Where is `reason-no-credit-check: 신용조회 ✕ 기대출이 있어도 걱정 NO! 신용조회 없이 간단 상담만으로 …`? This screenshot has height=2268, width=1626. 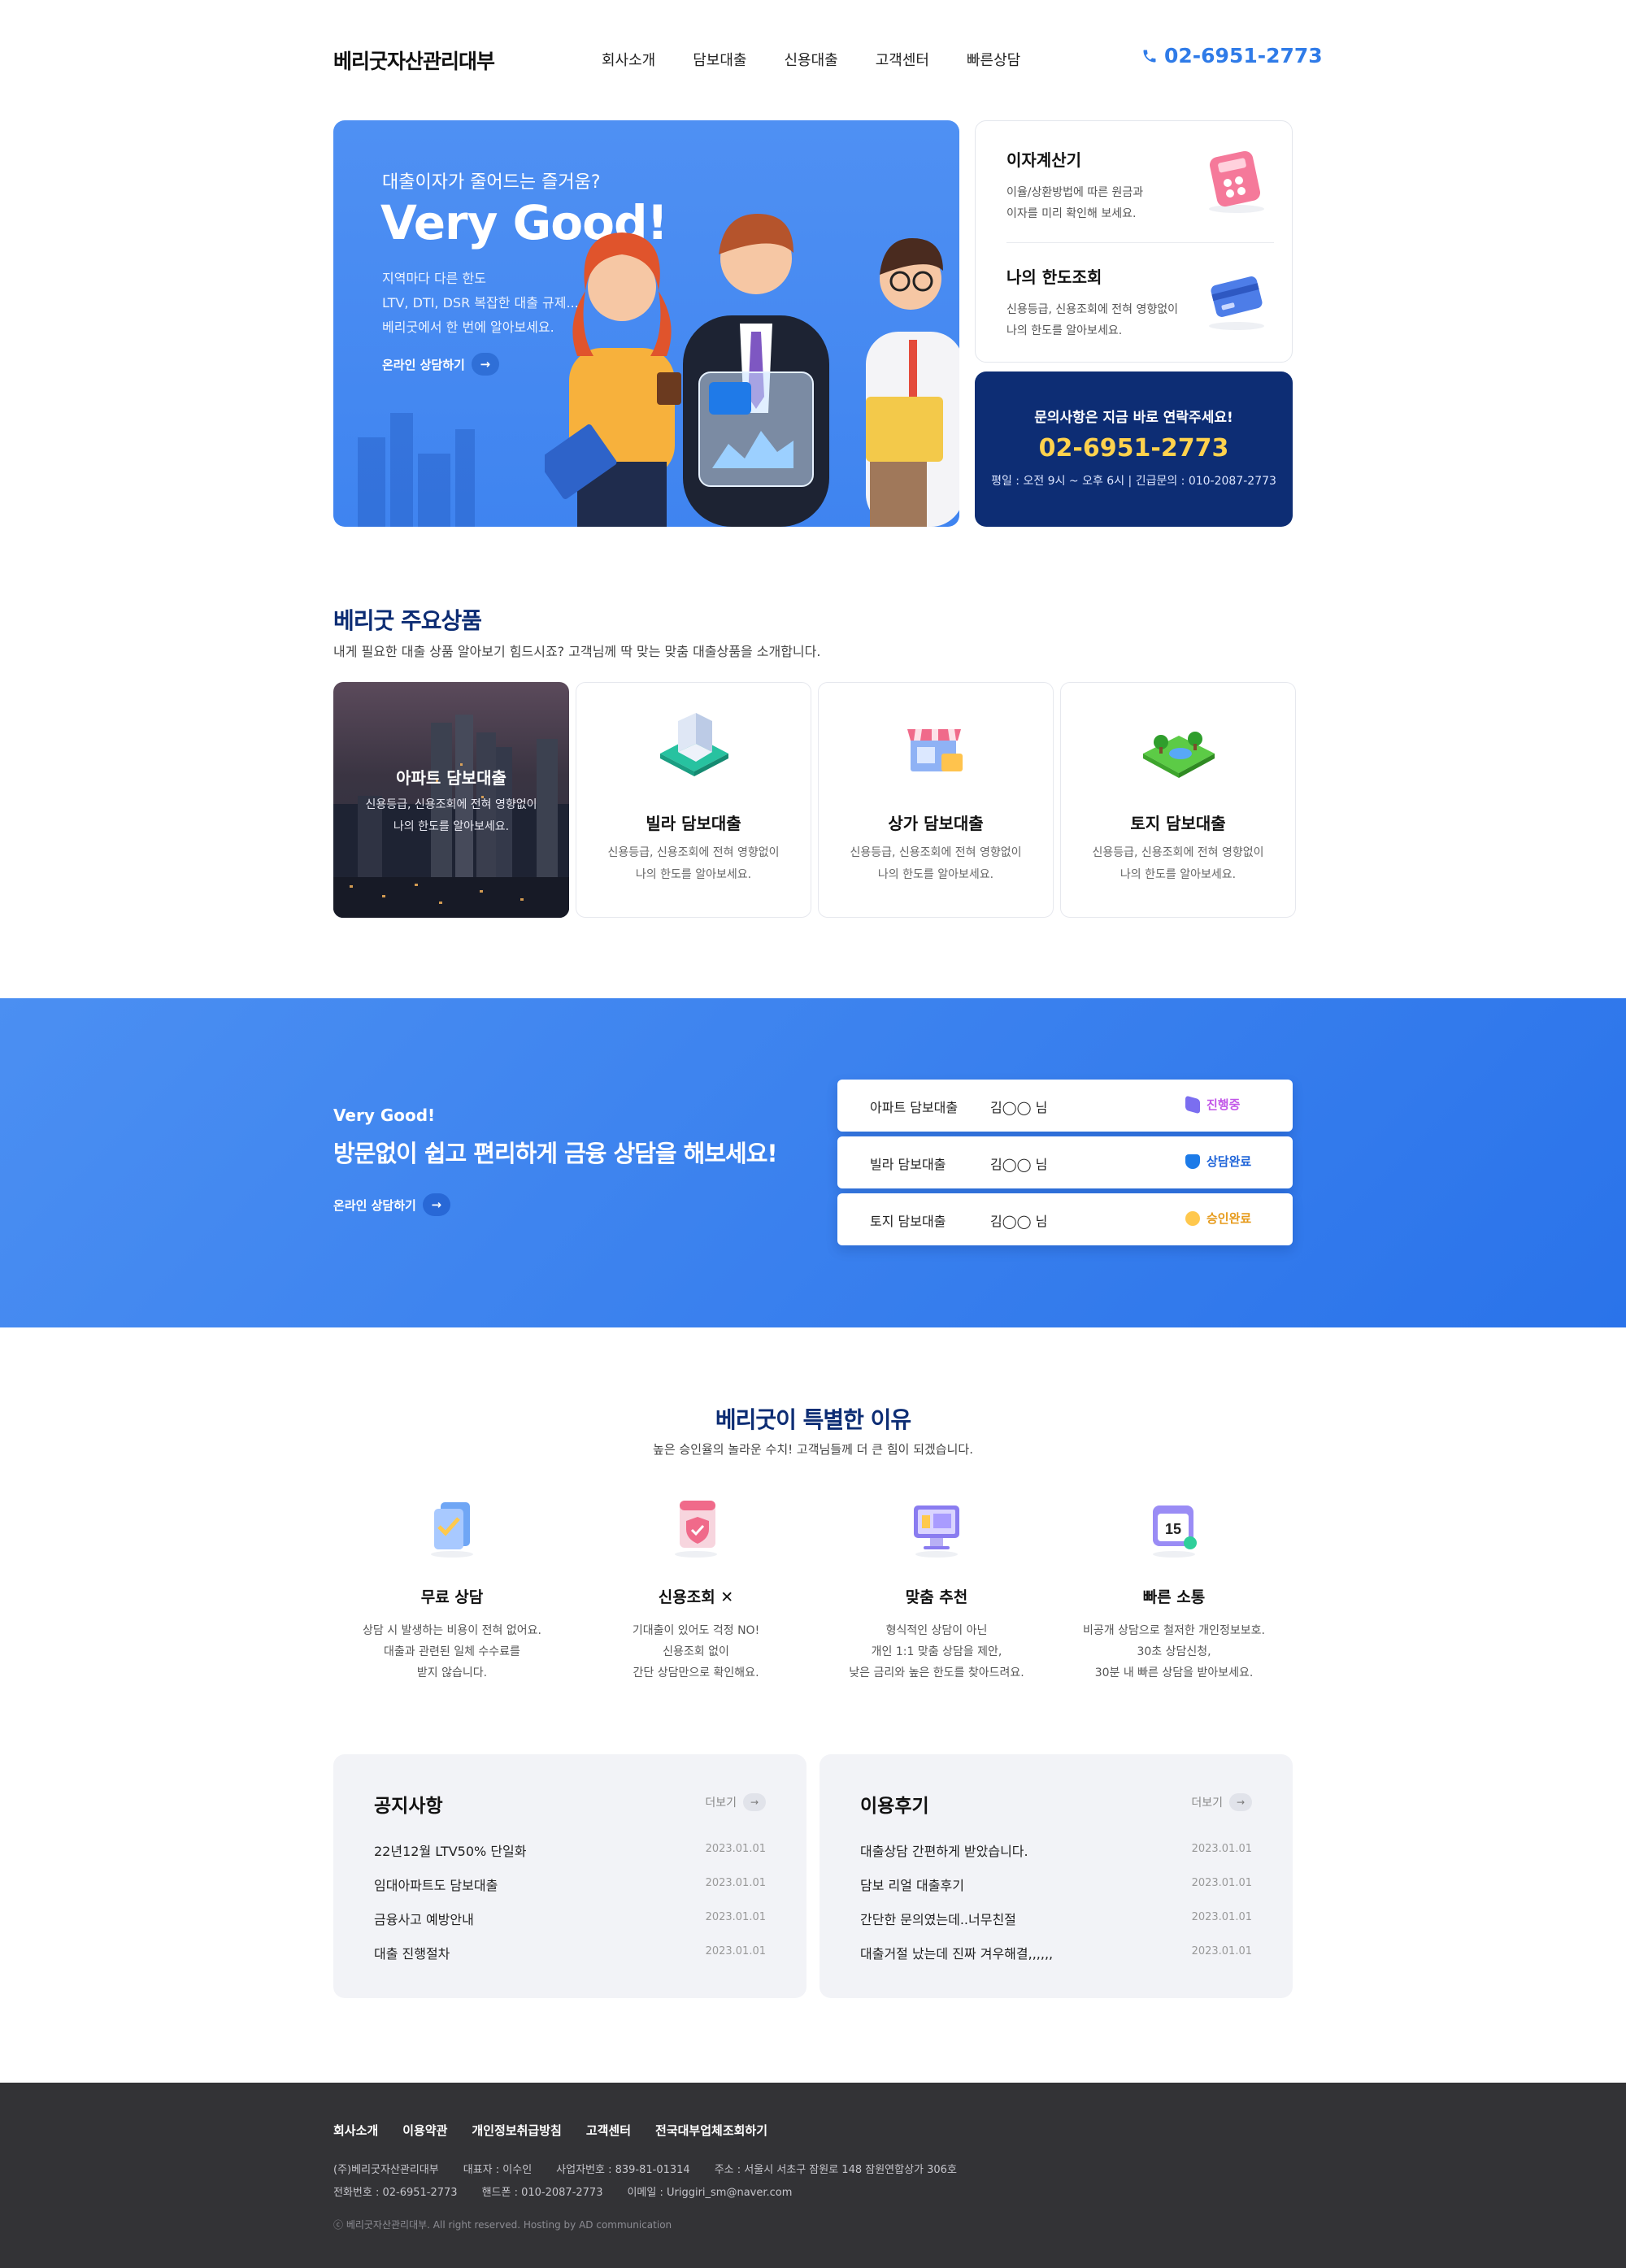 reason-no-credit-check: 신용조회 ✕ 기대출이 있어도 걱정 NO! 신용조회 없이 간단 상담만으로 … is located at coordinates (696, 1590).